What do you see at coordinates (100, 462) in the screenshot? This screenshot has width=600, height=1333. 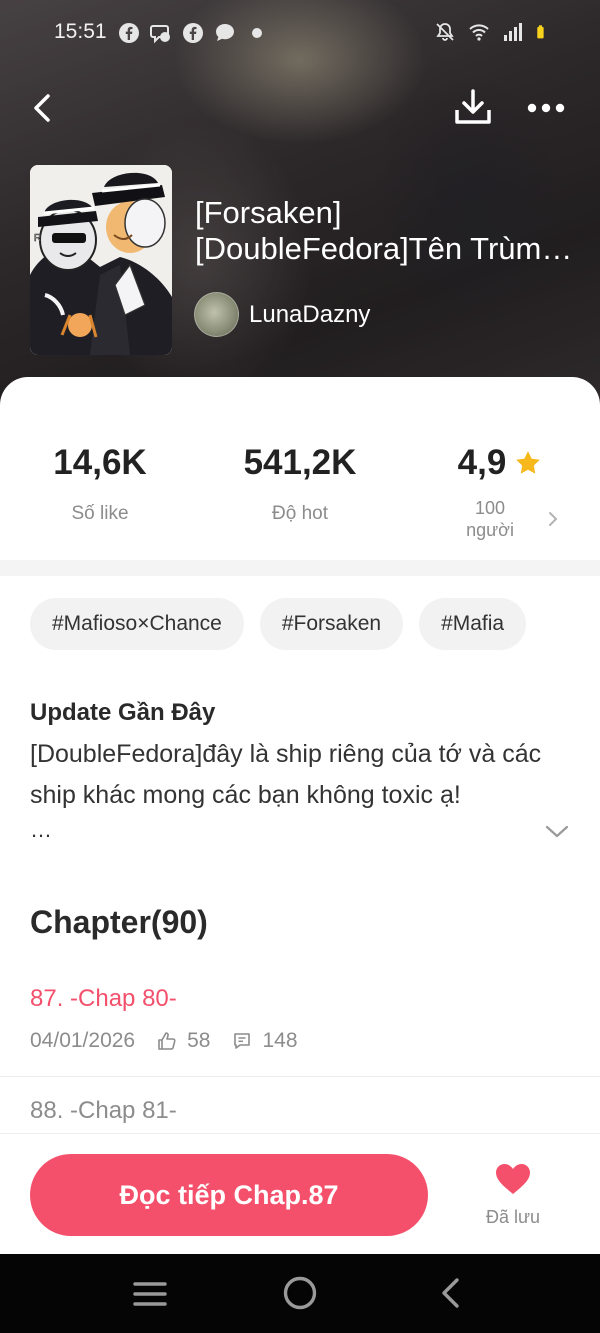 I see `likes-value: 14,6K` at bounding box center [100, 462].